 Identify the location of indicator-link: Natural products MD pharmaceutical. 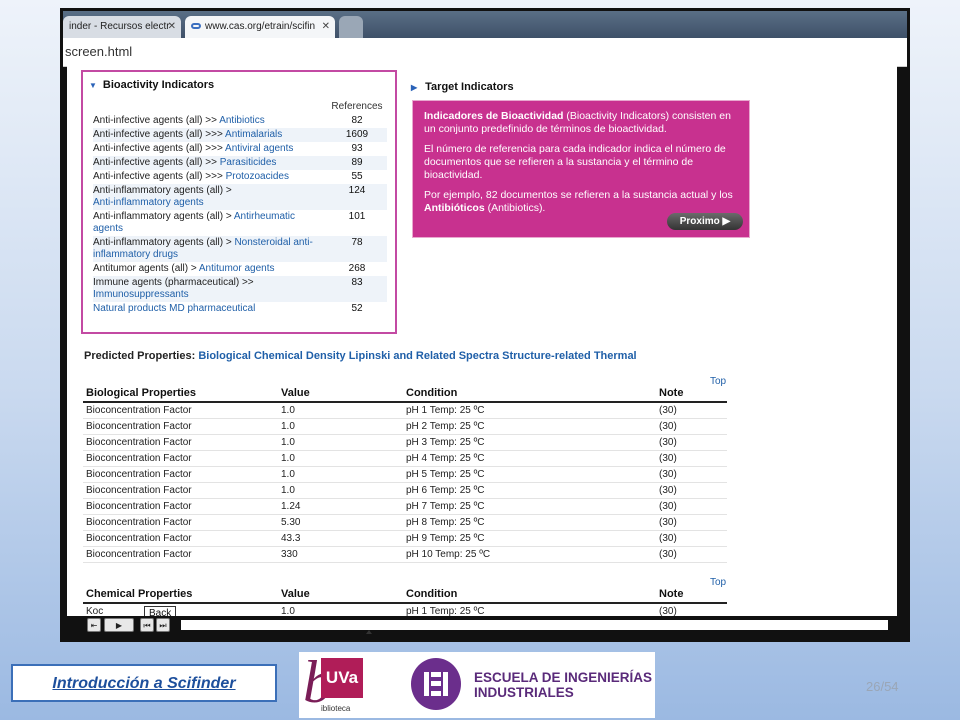
(174, 308).